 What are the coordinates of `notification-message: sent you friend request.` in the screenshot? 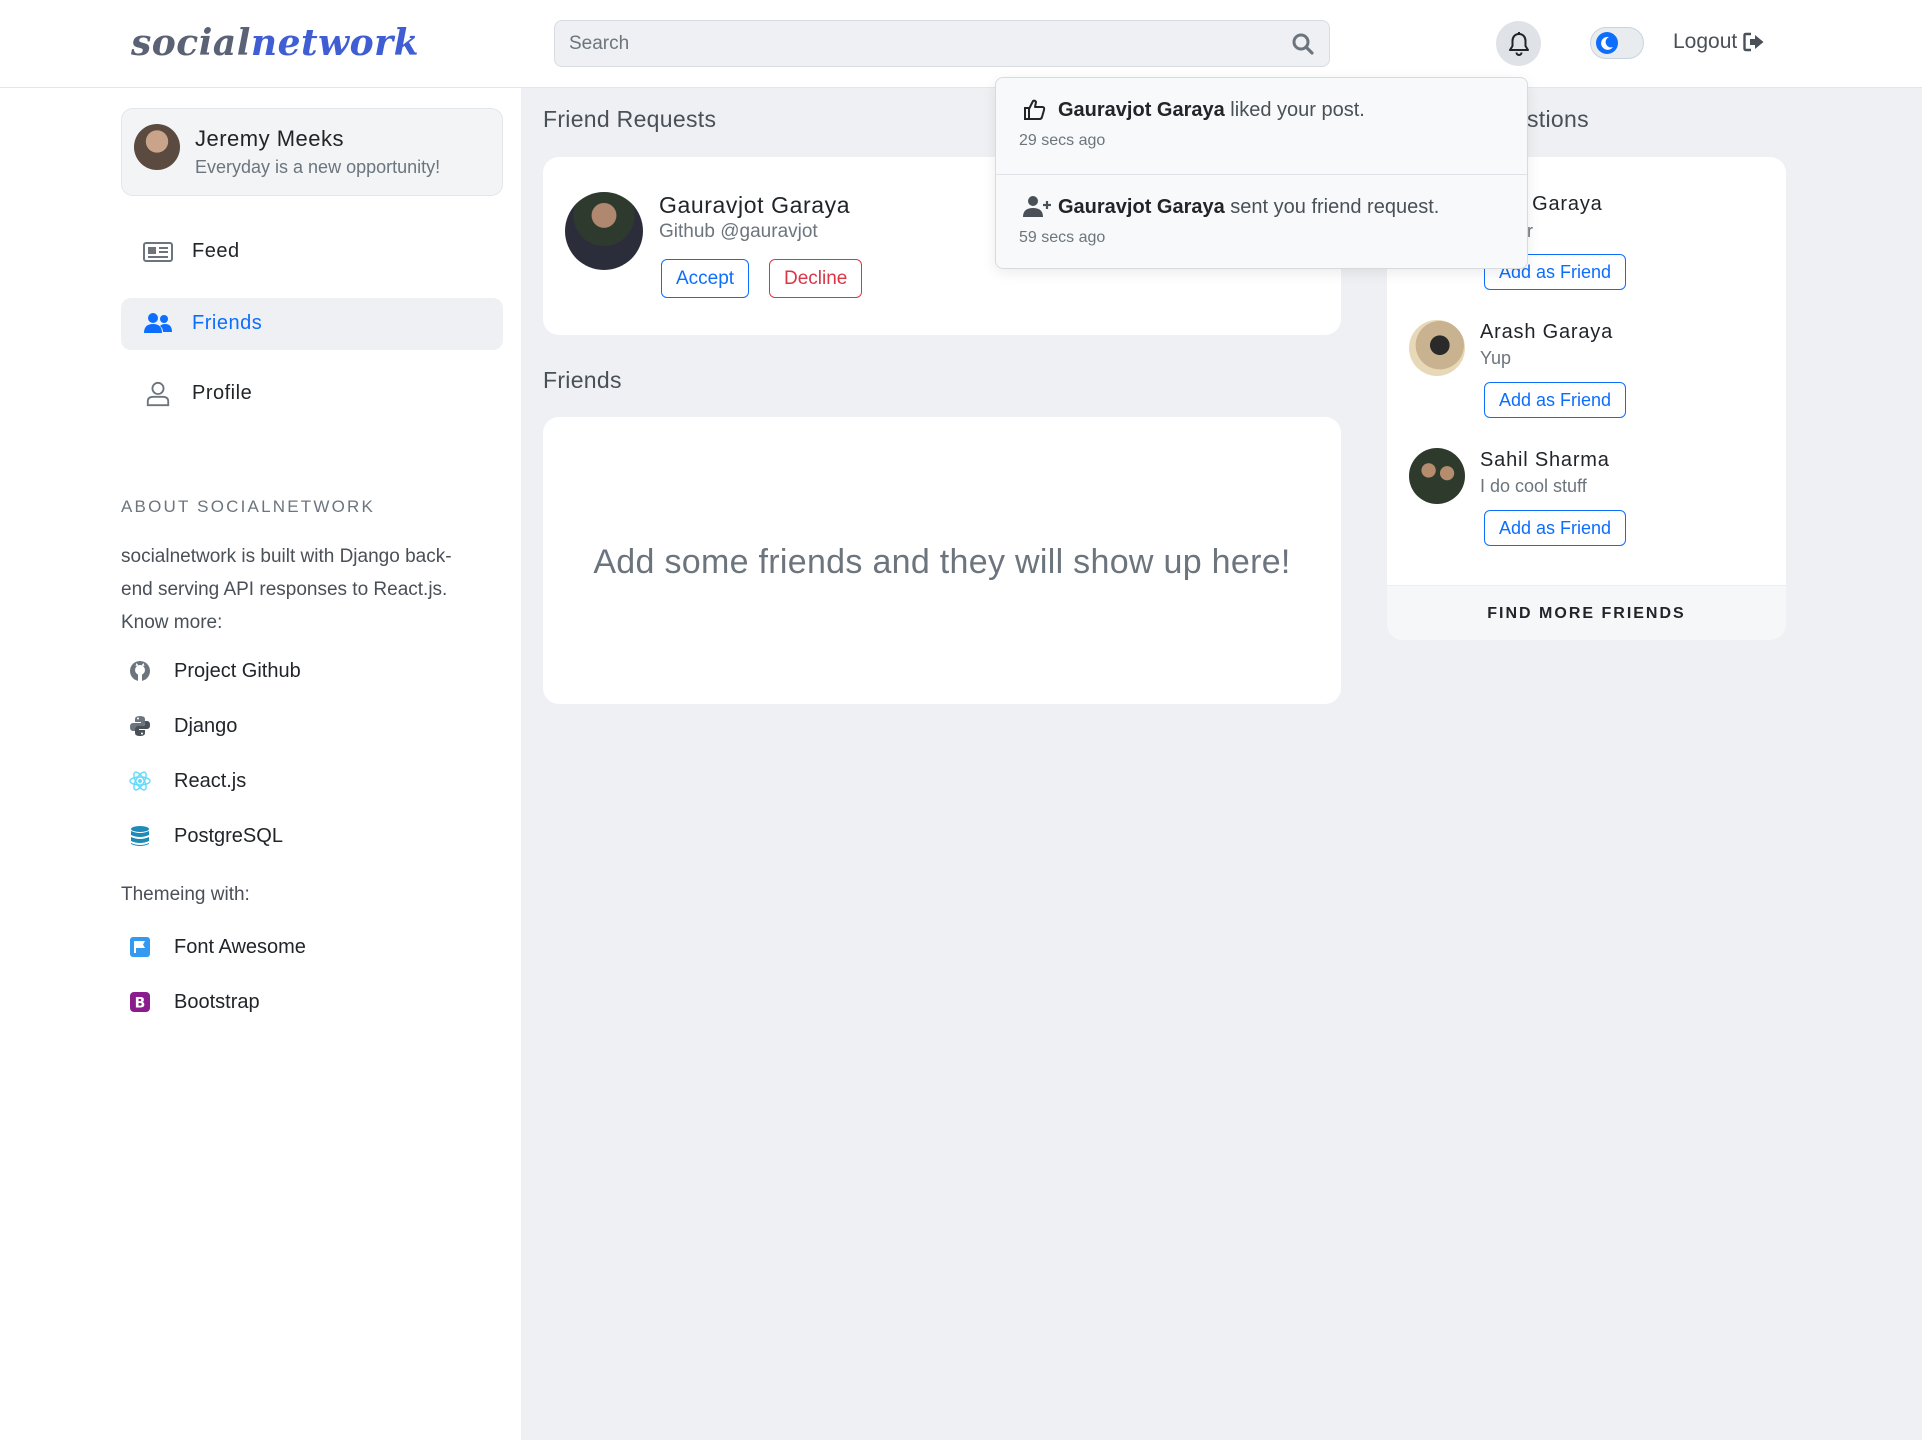 It's located at (1332, 207).